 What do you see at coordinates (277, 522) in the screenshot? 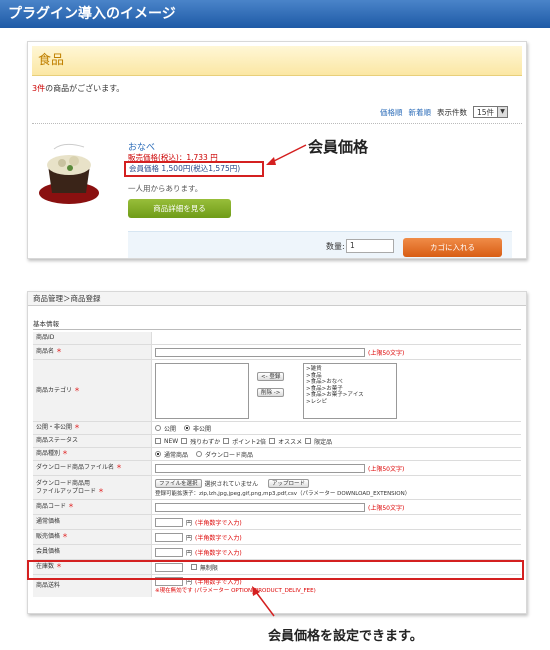
I see `row-normal-price: 通常価格 円 (半角数字で入力)` at bounding box center [277, 522].